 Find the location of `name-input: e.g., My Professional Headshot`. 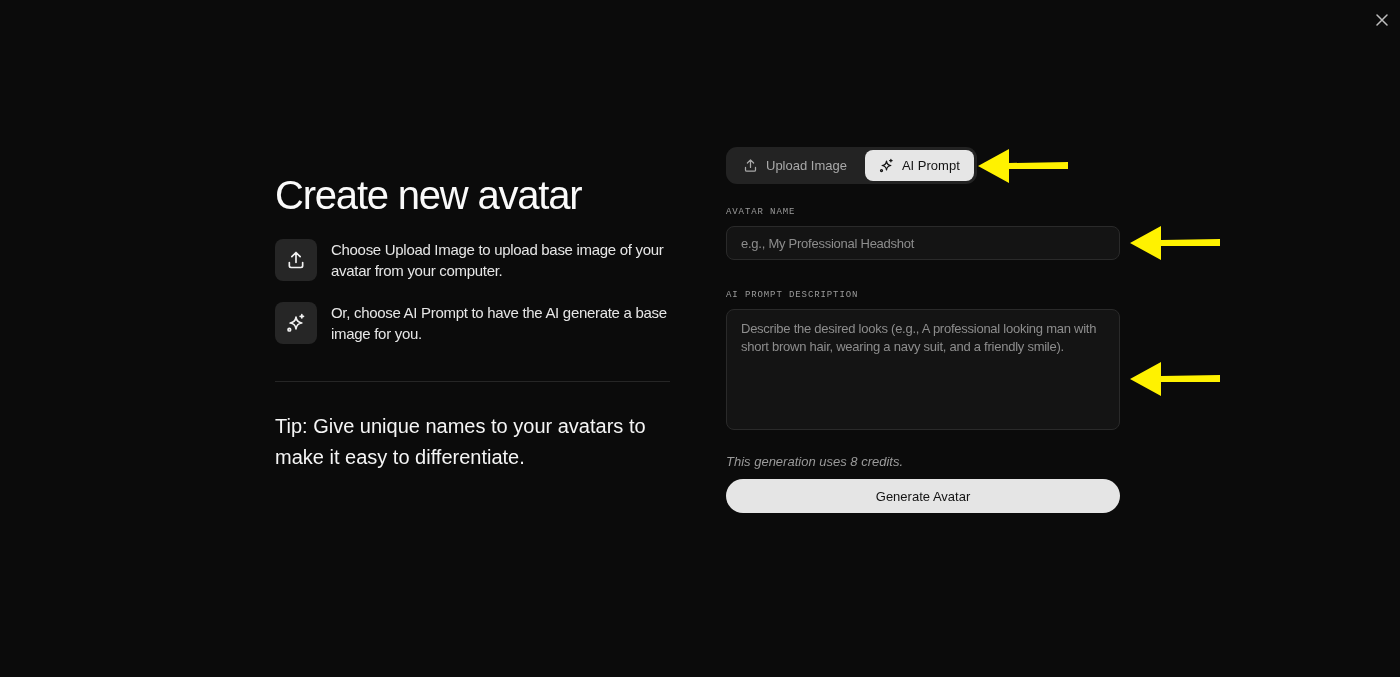

name-input: e.g., My Professional Headshot is located at coordinates (923, 243).